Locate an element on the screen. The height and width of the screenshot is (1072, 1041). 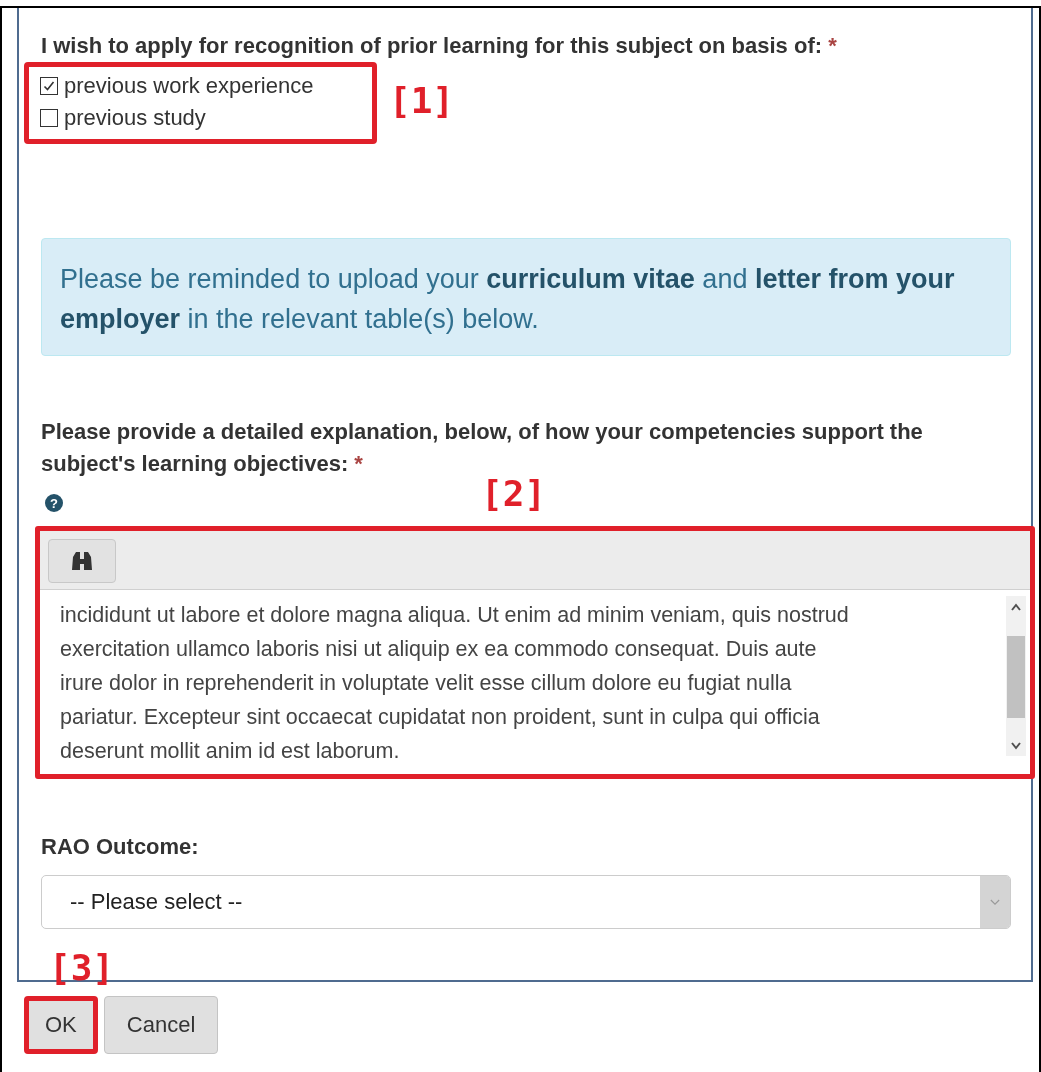
checkbox-option: previous study is located at coordinates (201, 118).